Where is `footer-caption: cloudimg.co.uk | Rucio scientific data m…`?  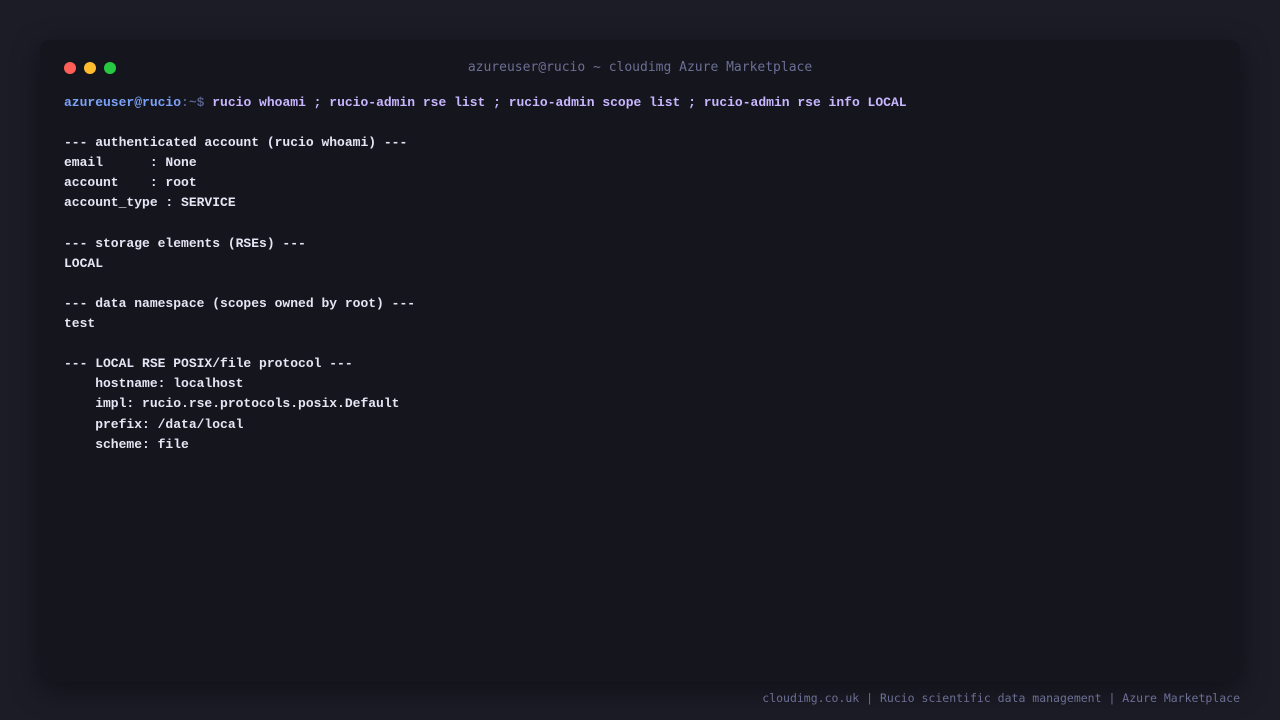
footer-caption: cloudimg.co.uk | Rucio scientific data m… is located at coordinates (1001, 698).